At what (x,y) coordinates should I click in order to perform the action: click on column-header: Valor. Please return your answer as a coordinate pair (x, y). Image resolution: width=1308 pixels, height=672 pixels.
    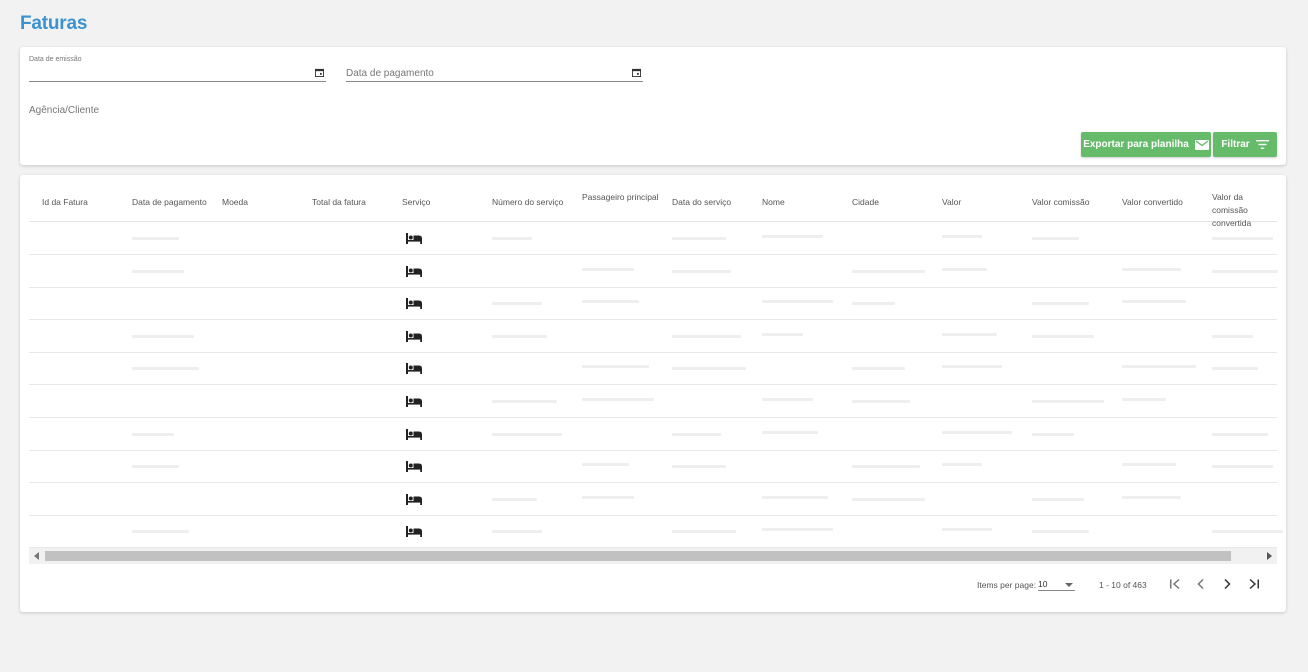
    Looking at the image, I should click on (984, 202).